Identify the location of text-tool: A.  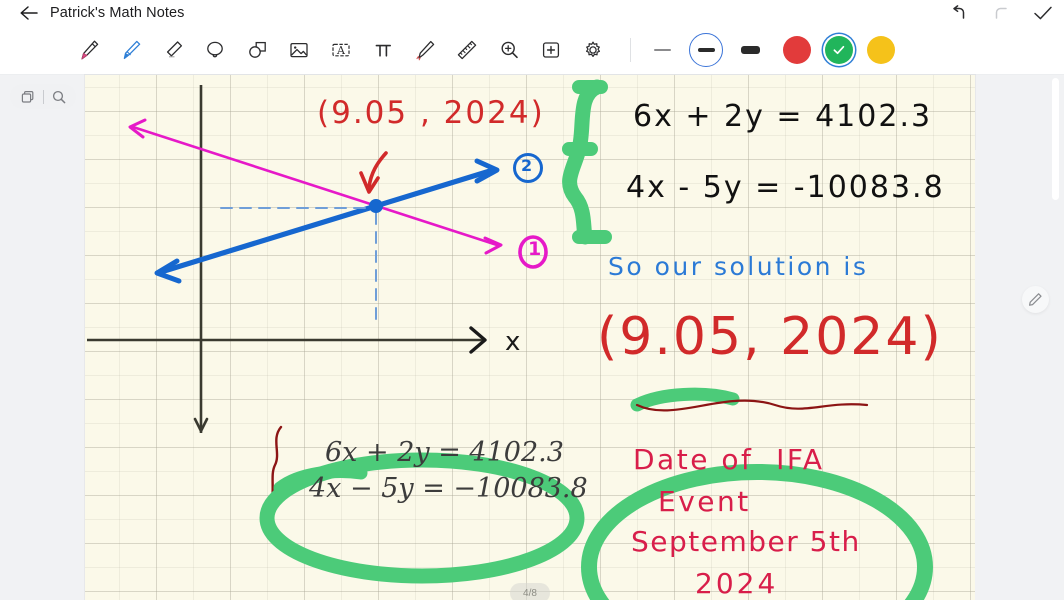
(341, 50).